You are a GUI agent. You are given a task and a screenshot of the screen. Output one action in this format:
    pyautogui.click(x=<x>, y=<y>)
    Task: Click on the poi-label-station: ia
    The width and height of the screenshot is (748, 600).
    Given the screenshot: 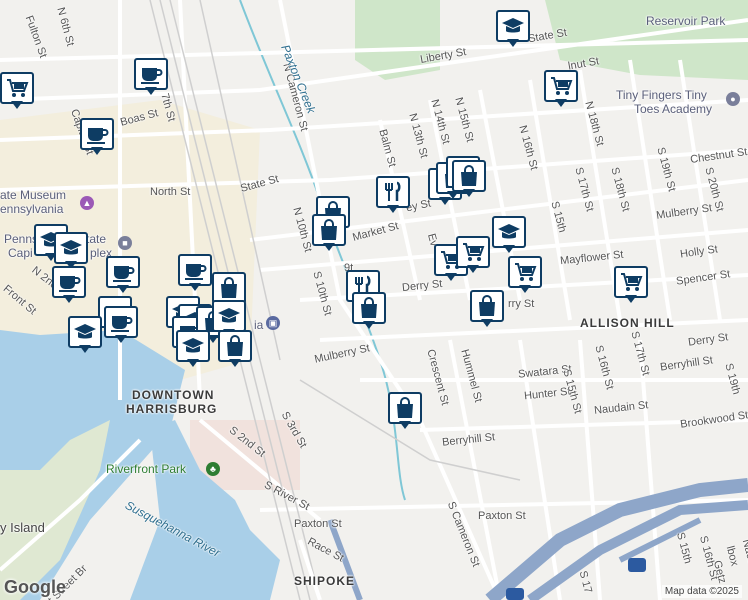 What is the action you would take?
    pyautogui.click(x=258, y=325)
    